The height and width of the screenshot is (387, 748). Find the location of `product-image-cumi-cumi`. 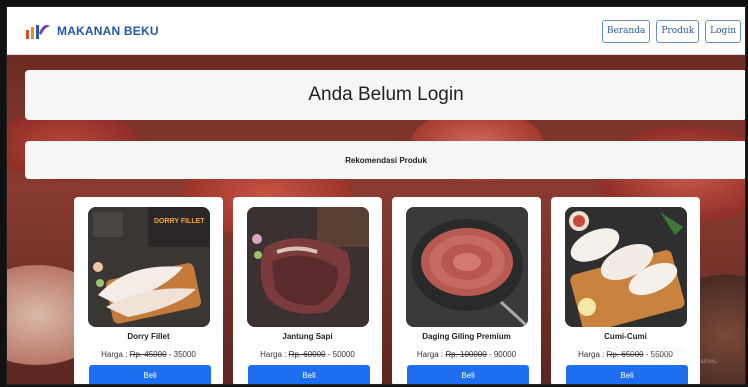

product-image-cumi-cumi is located at coordinates (626, 267).